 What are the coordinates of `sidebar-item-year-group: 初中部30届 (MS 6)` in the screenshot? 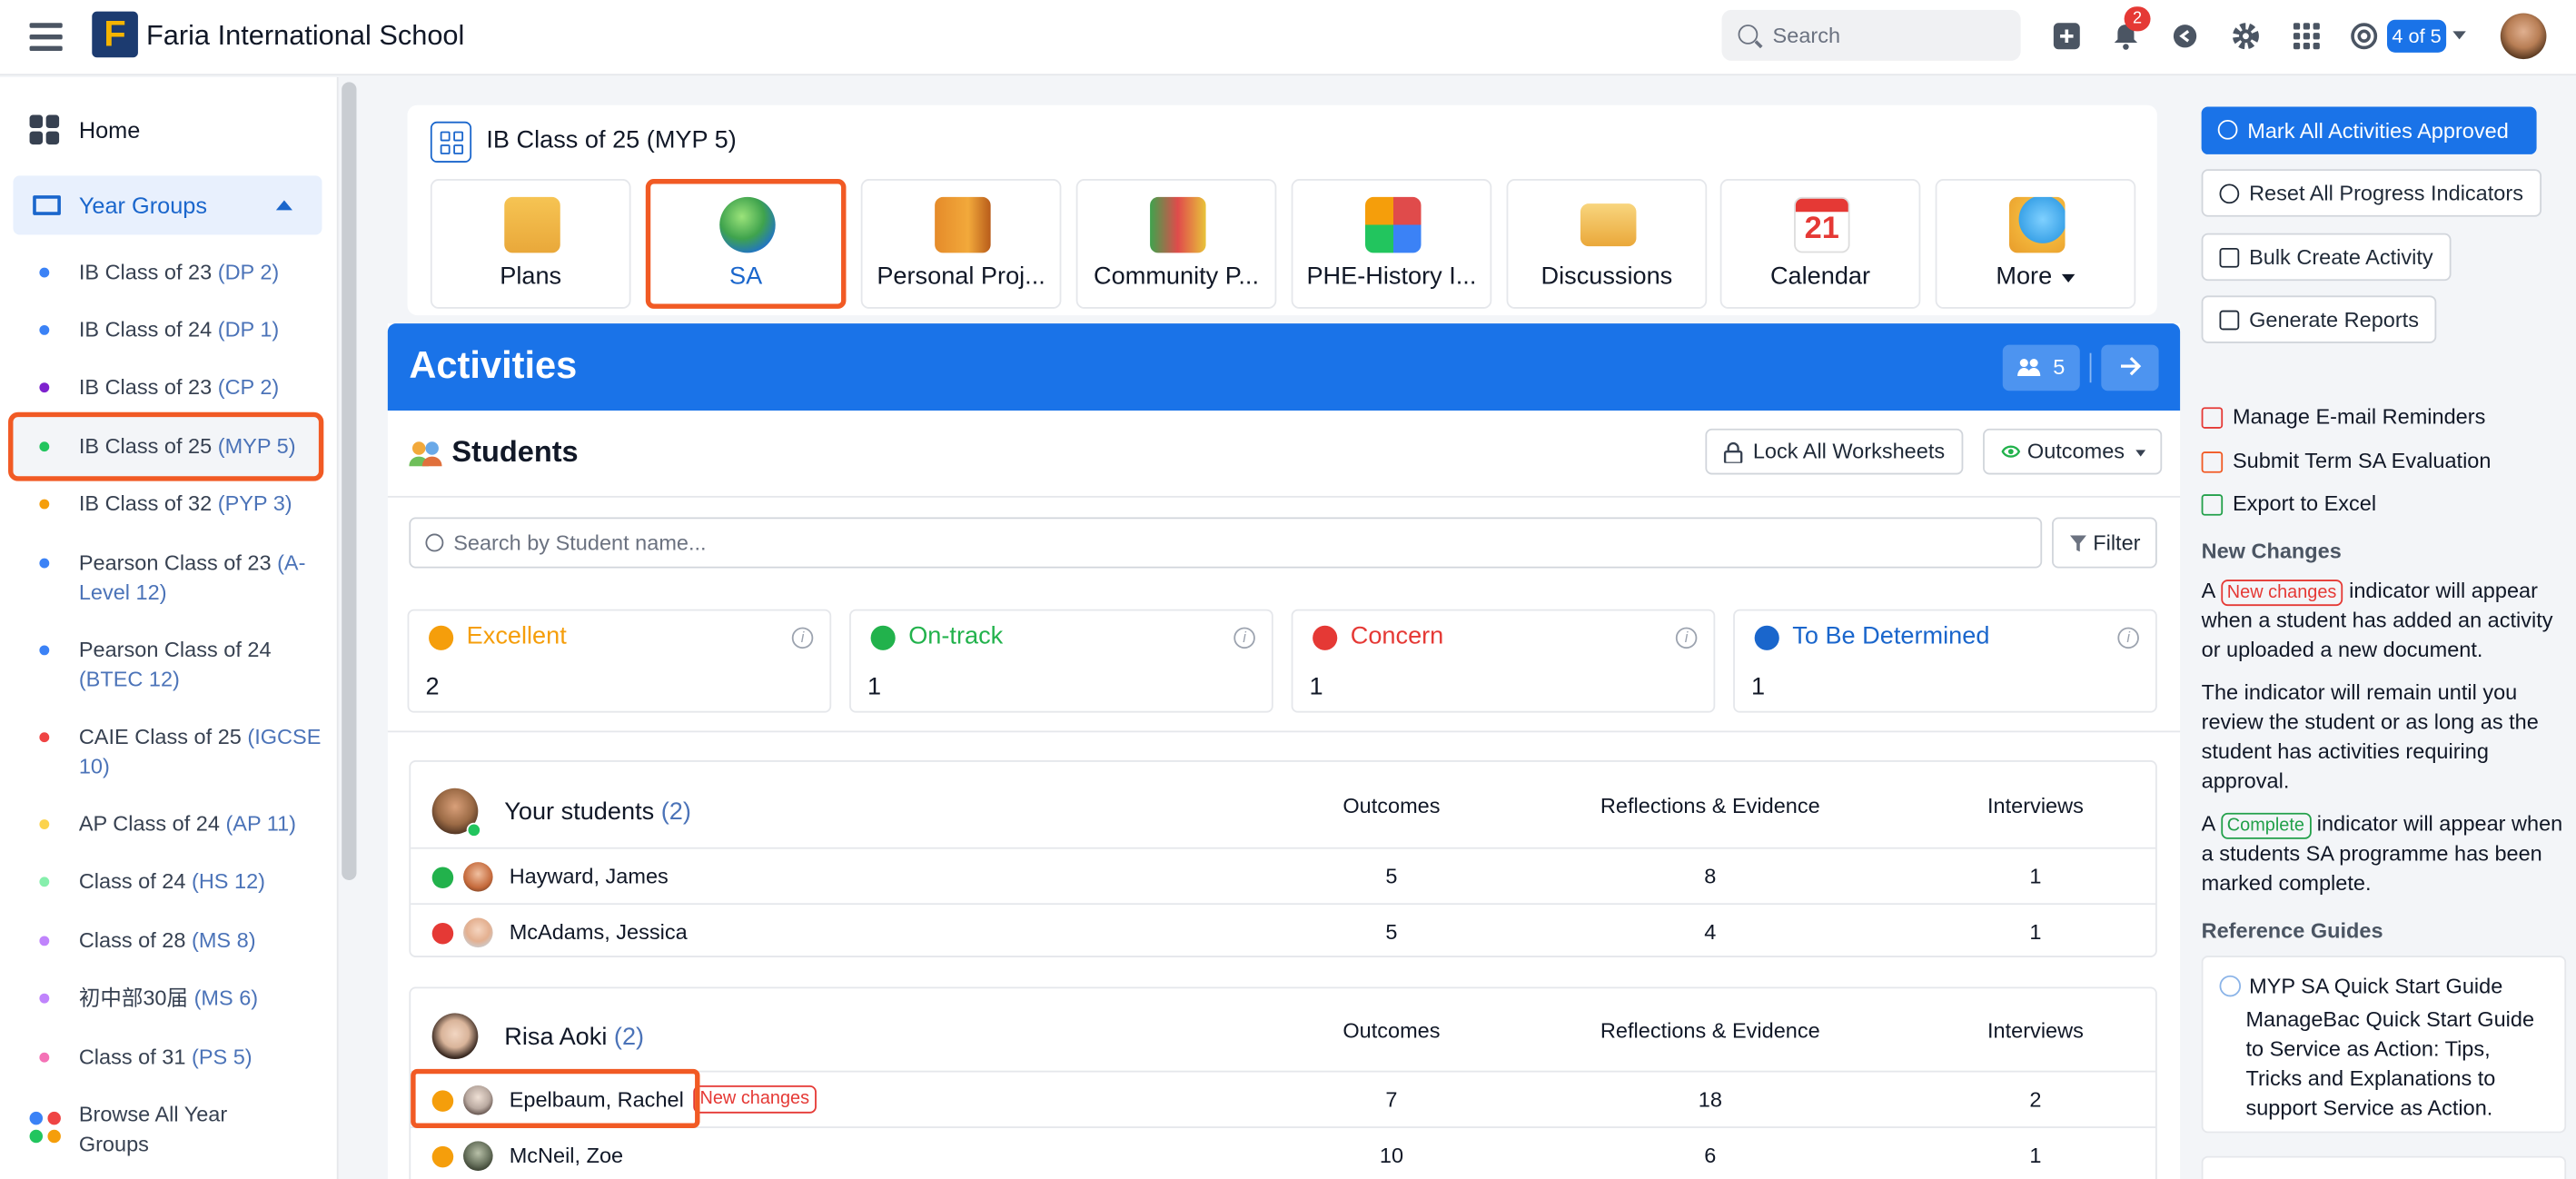 It's located at (182, 999).